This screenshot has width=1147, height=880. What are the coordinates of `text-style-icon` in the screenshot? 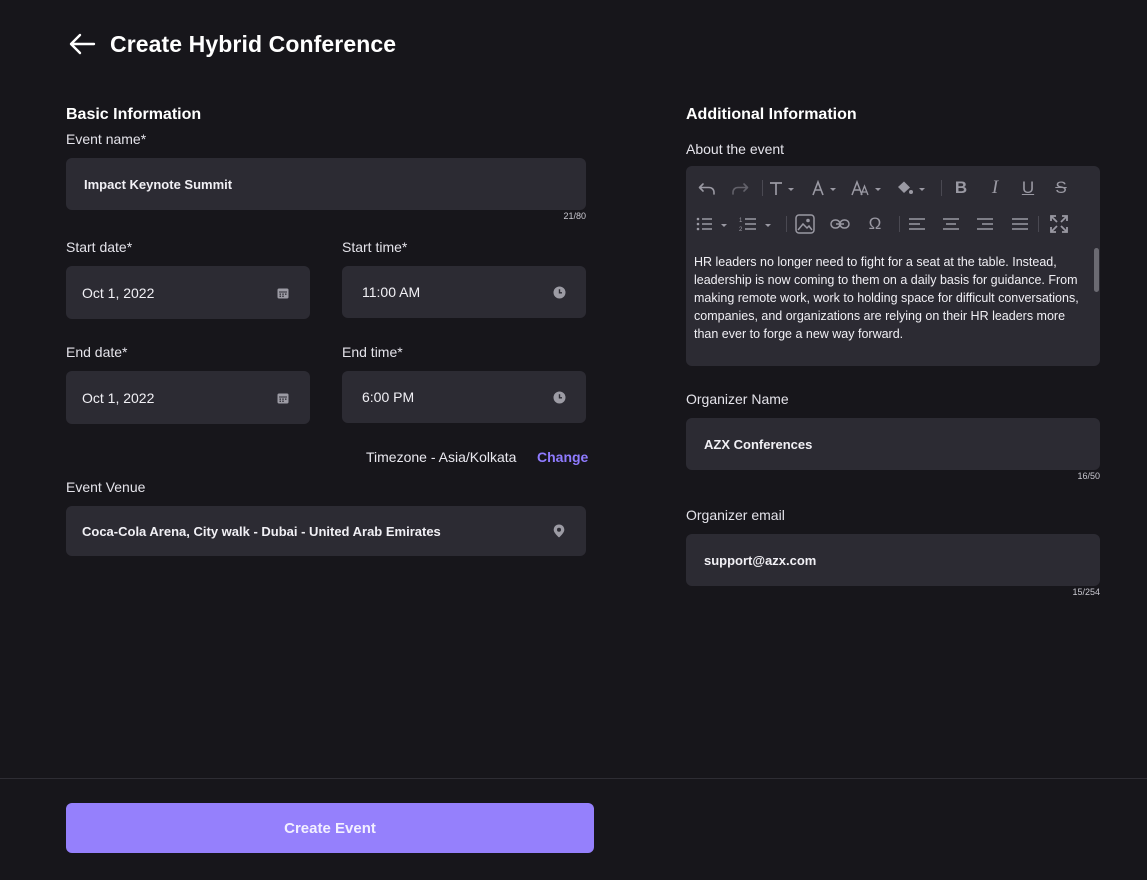 It's located at (785, 188).